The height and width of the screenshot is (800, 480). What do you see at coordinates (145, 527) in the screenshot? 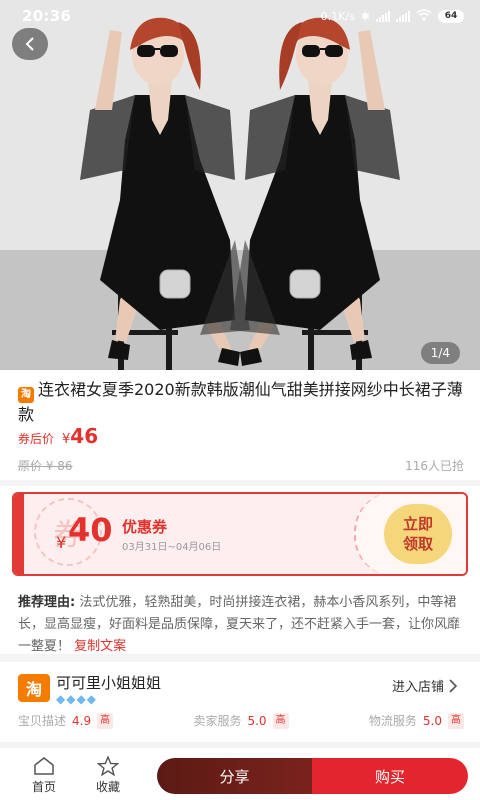
I see `coupon-title: 优惠券` at bounding box center [145, 527].